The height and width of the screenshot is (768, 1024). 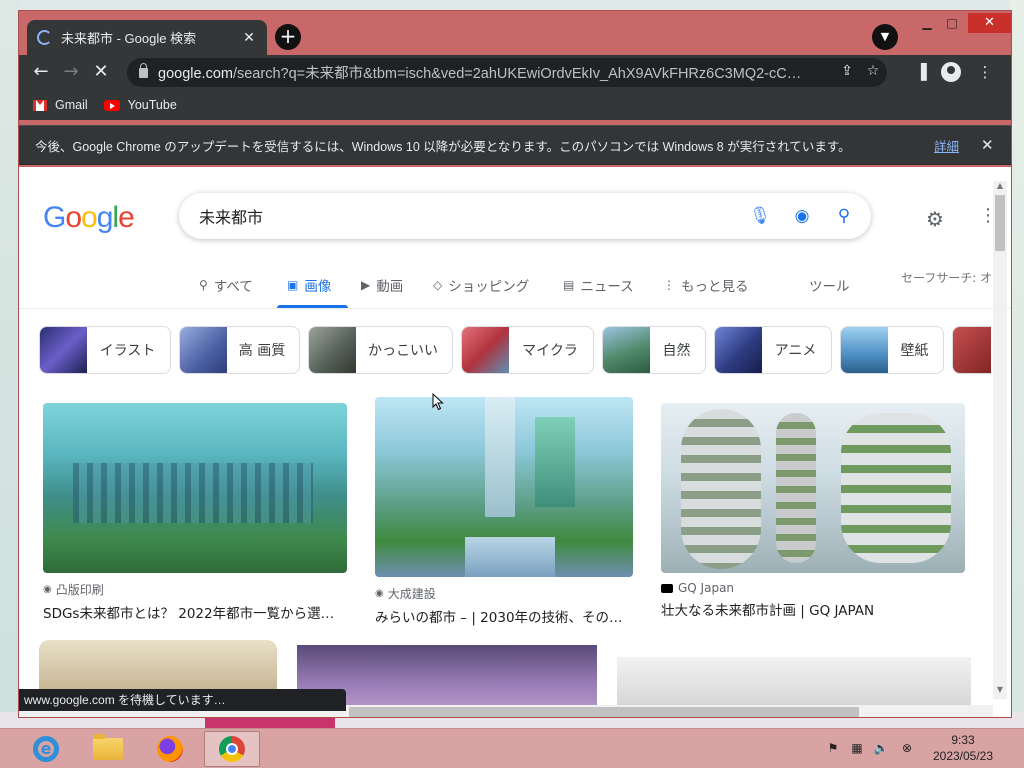 I want to click on chip-cool: かっこいい, so click(x=380, y=350).